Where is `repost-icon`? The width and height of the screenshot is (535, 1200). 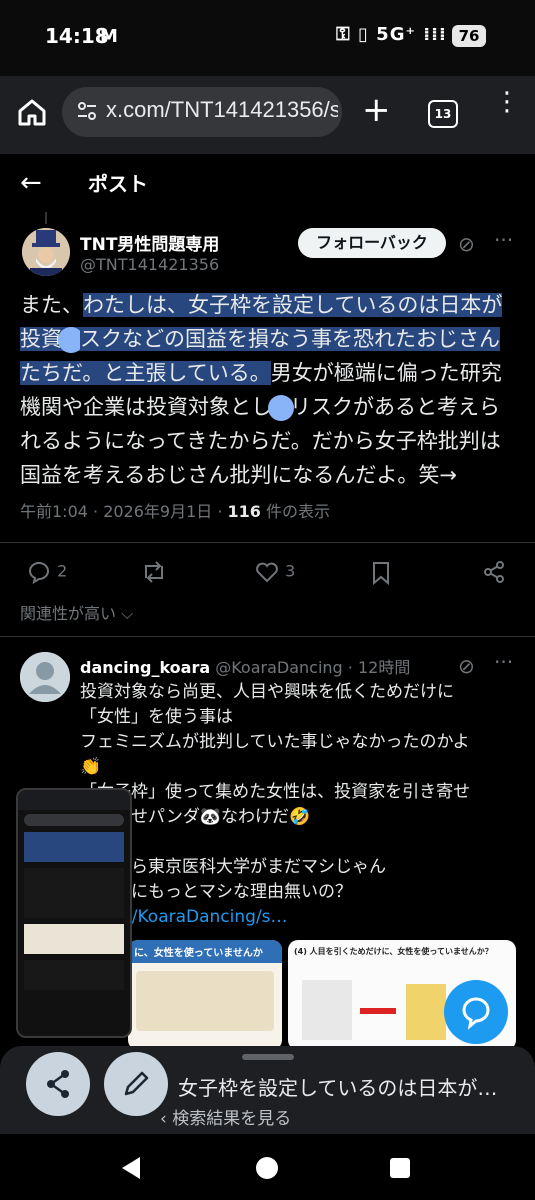 repost-icon is located at coordinates (154, 572).